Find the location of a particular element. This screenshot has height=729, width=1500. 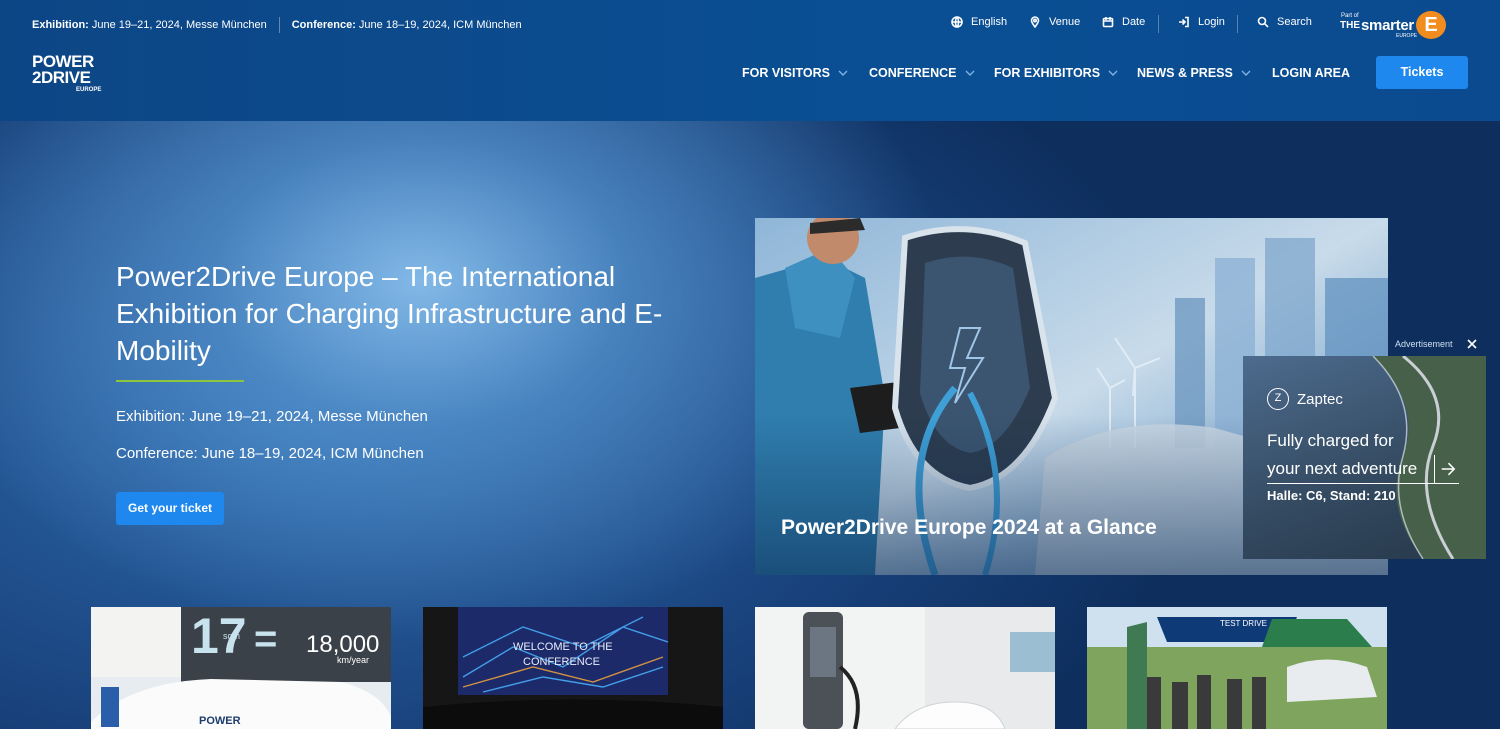

card-test-drive: TEST DRIVE is located at coordinates (1237, 668).